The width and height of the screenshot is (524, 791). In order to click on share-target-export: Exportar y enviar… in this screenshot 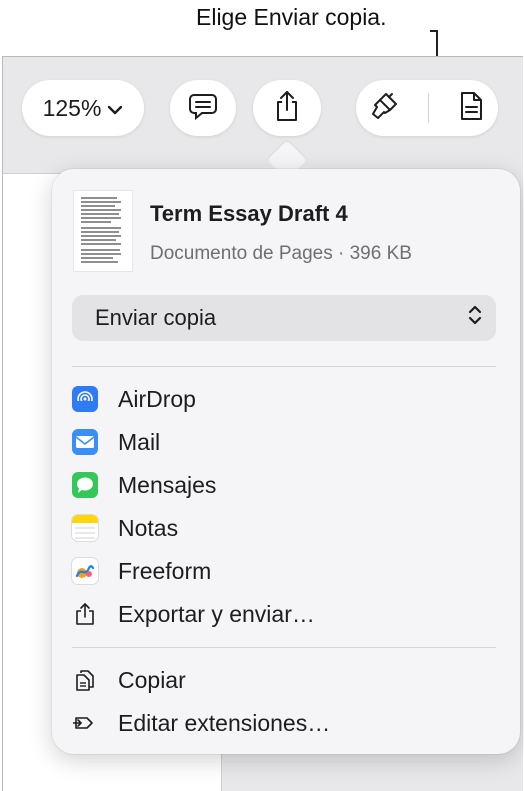, I will do `click(284, 614)`.